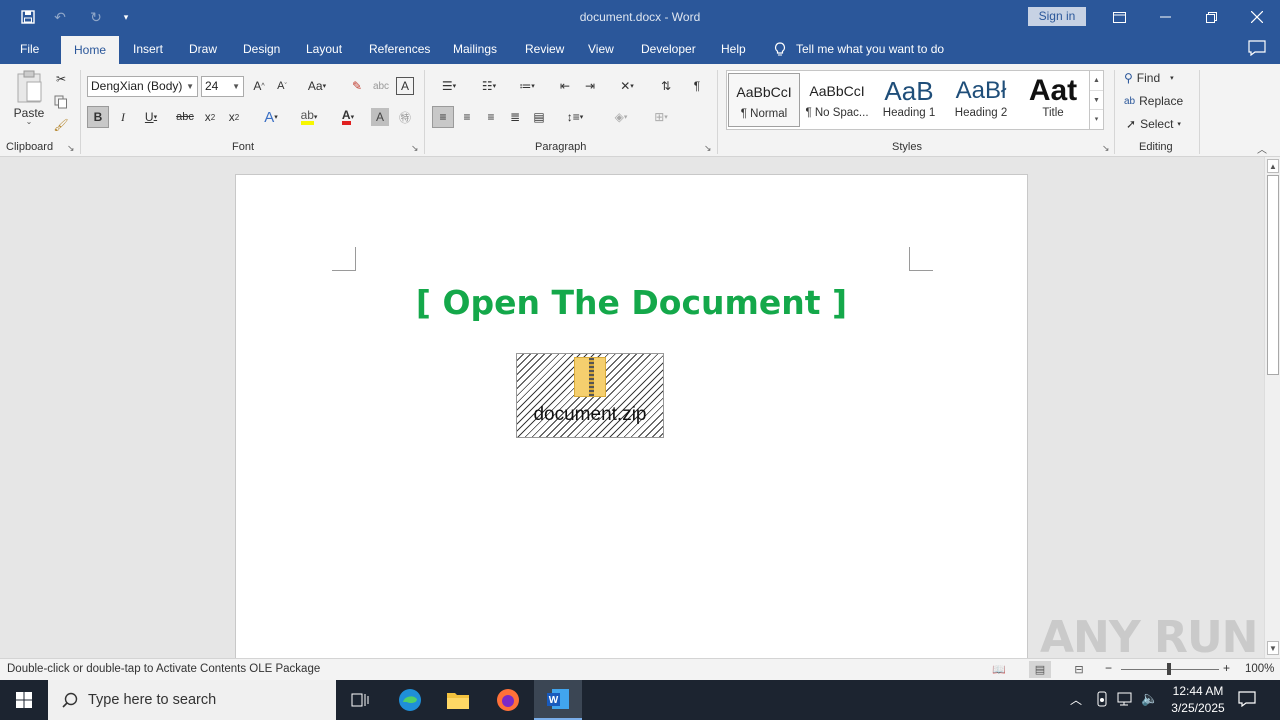  Describe the element at coordinates (399, 49) in the screenshot. I see `tab-references: References` at that location.